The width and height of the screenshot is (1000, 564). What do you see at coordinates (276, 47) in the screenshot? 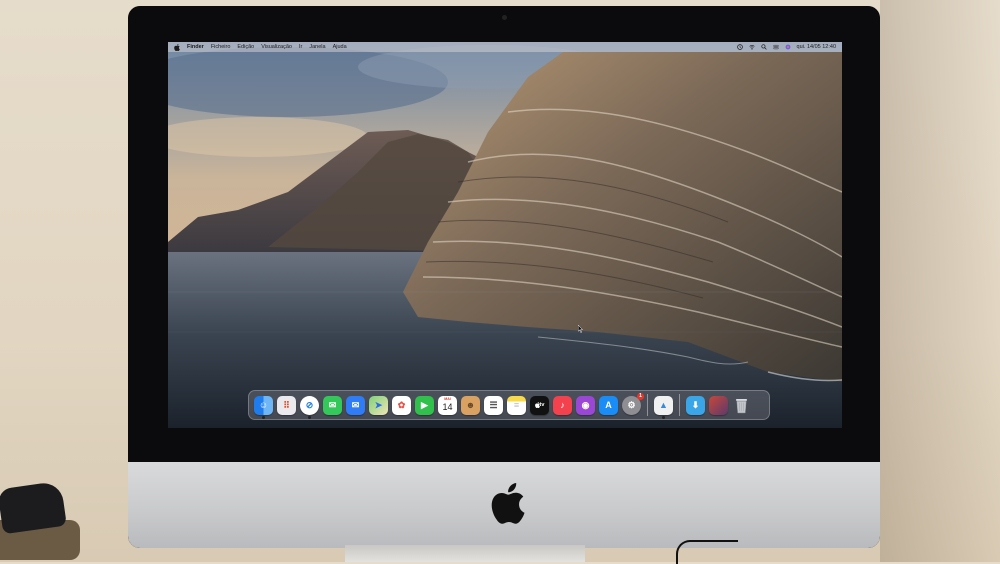
I see `menu-visualizacao: Visualização` at bounding box center [276, 47].